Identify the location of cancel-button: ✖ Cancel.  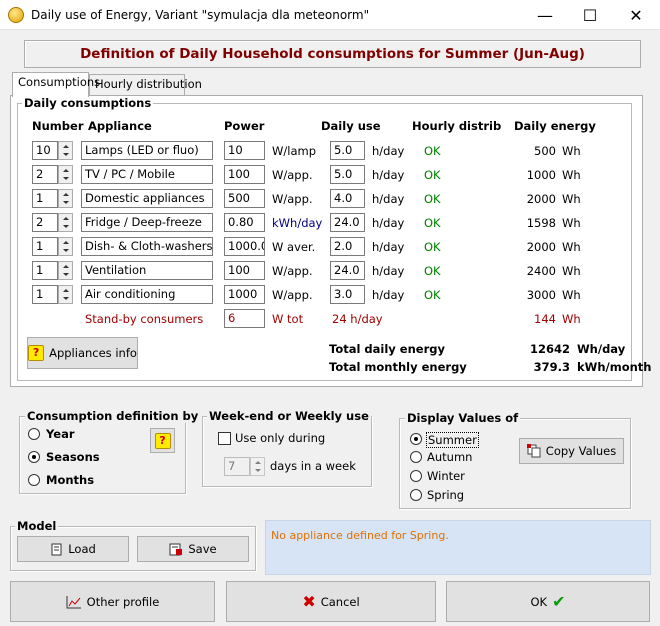
(331, 601).